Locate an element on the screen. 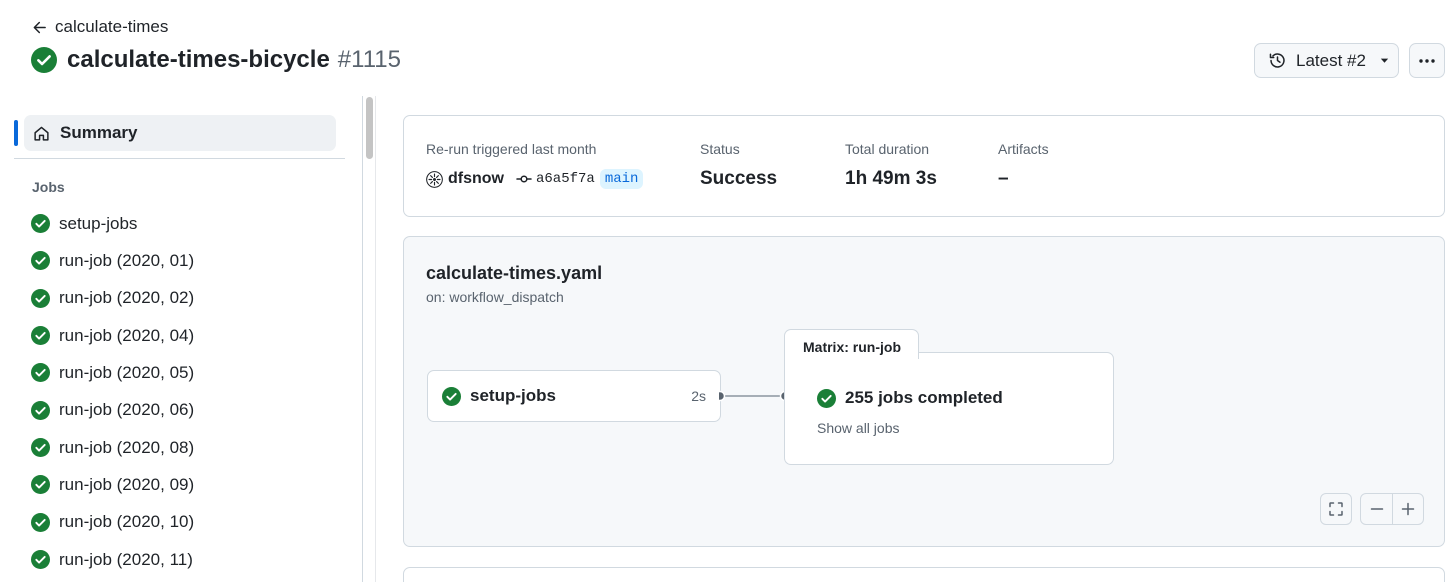 The height and width of the screenshot is (582, 1456). zoom-out-button is located at coordinates (1376, 509).